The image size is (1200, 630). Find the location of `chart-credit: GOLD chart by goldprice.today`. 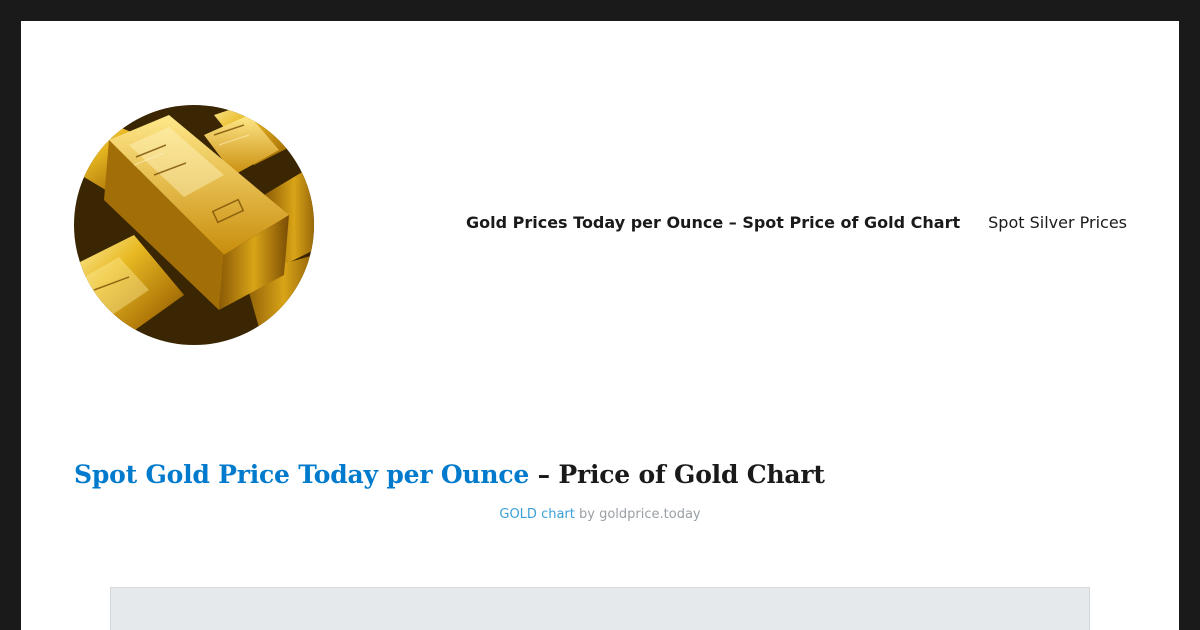

chart-credit: GOLD chart by goldprice.today is located at coordinates (600, 514).